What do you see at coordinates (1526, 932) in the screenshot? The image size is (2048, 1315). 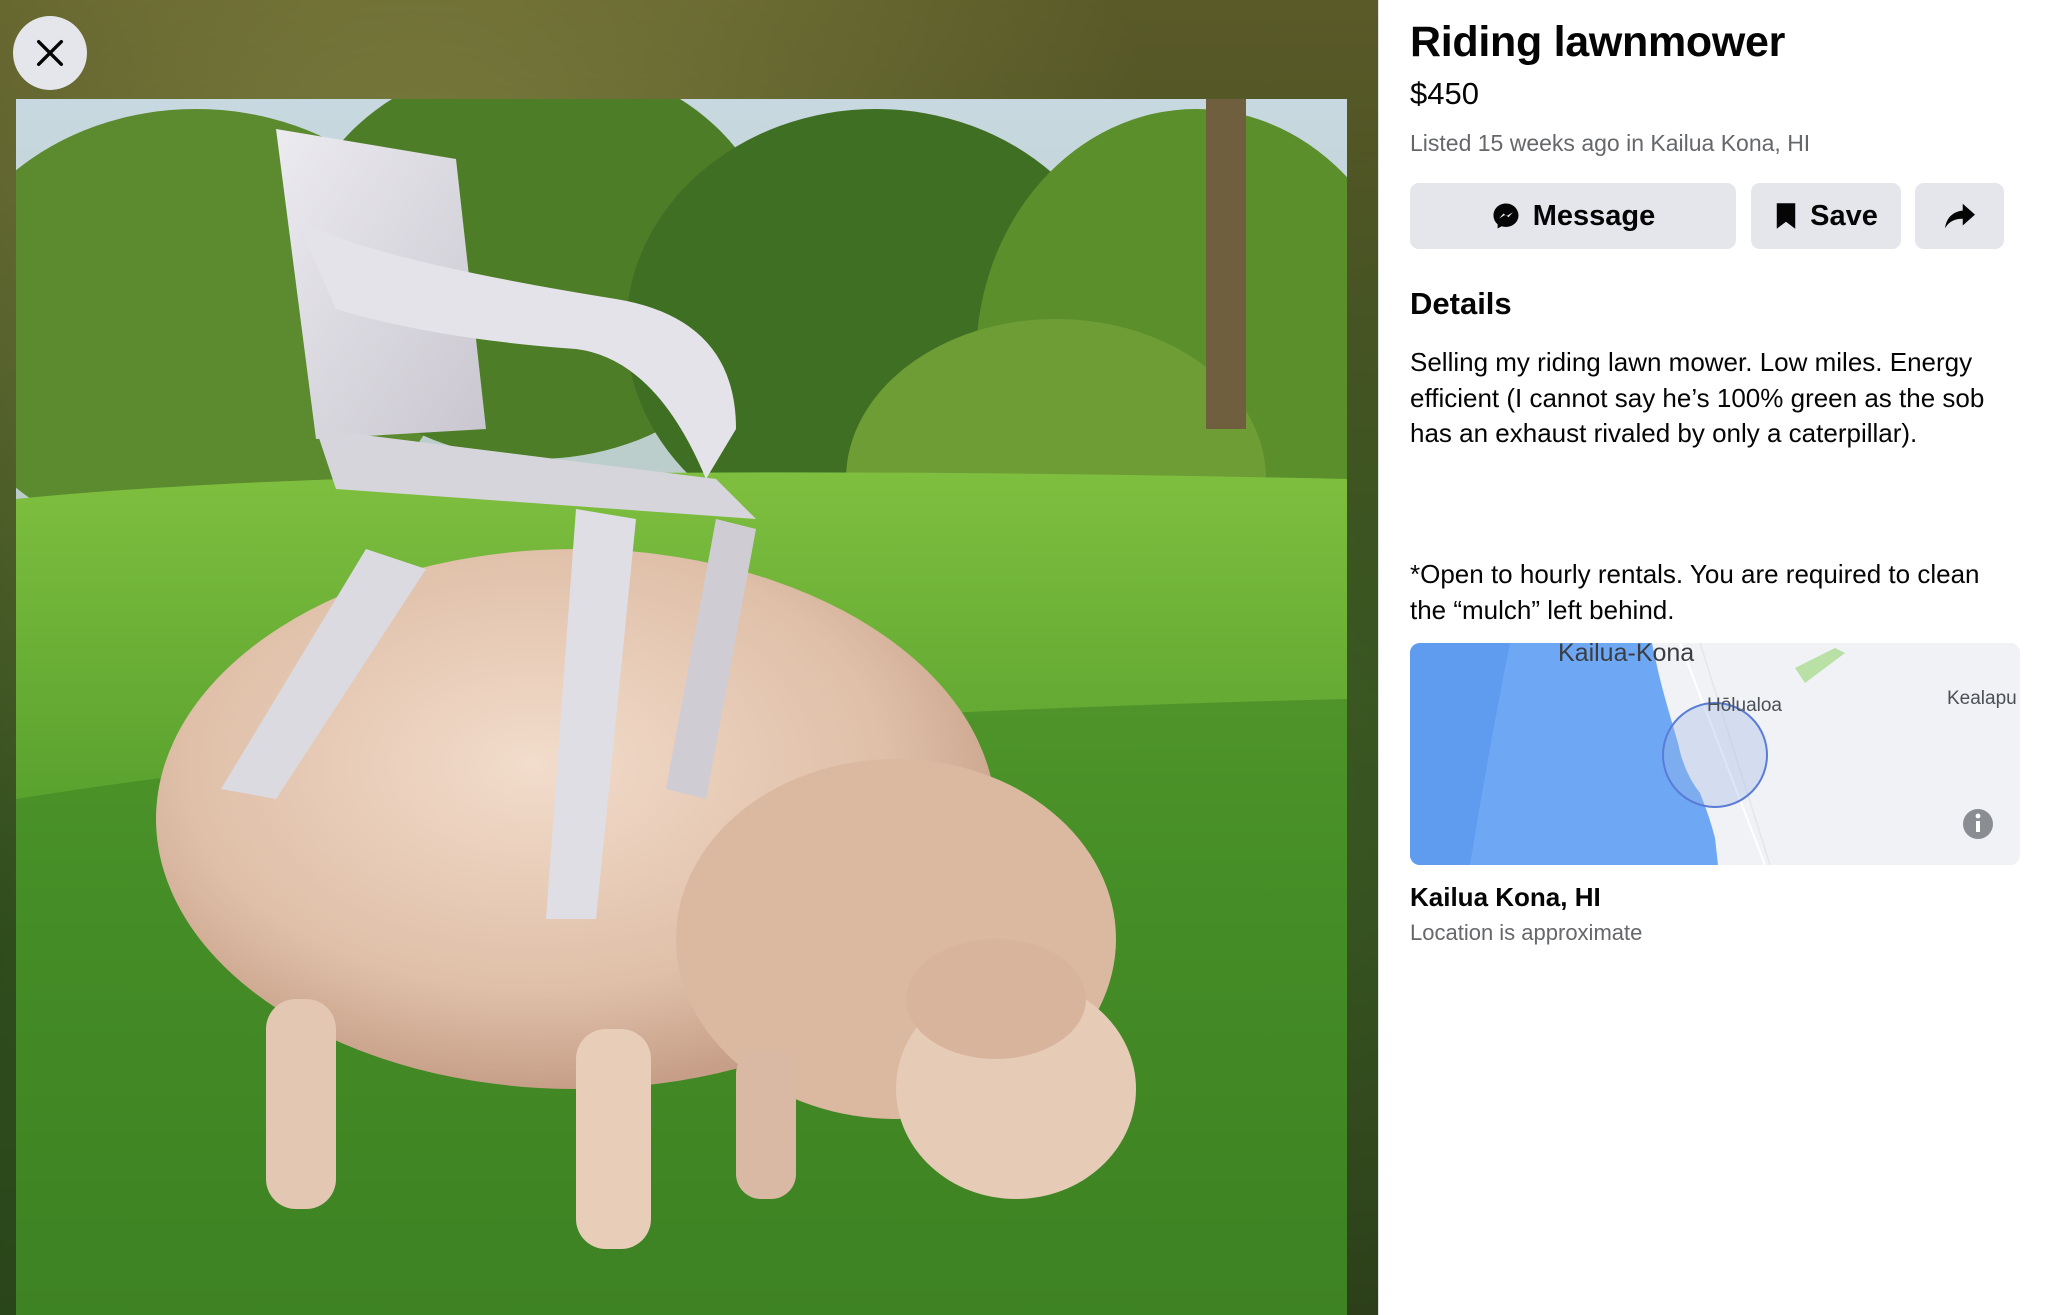 I see `location-note: Location is approximate` at bounding box center [1526, 932].